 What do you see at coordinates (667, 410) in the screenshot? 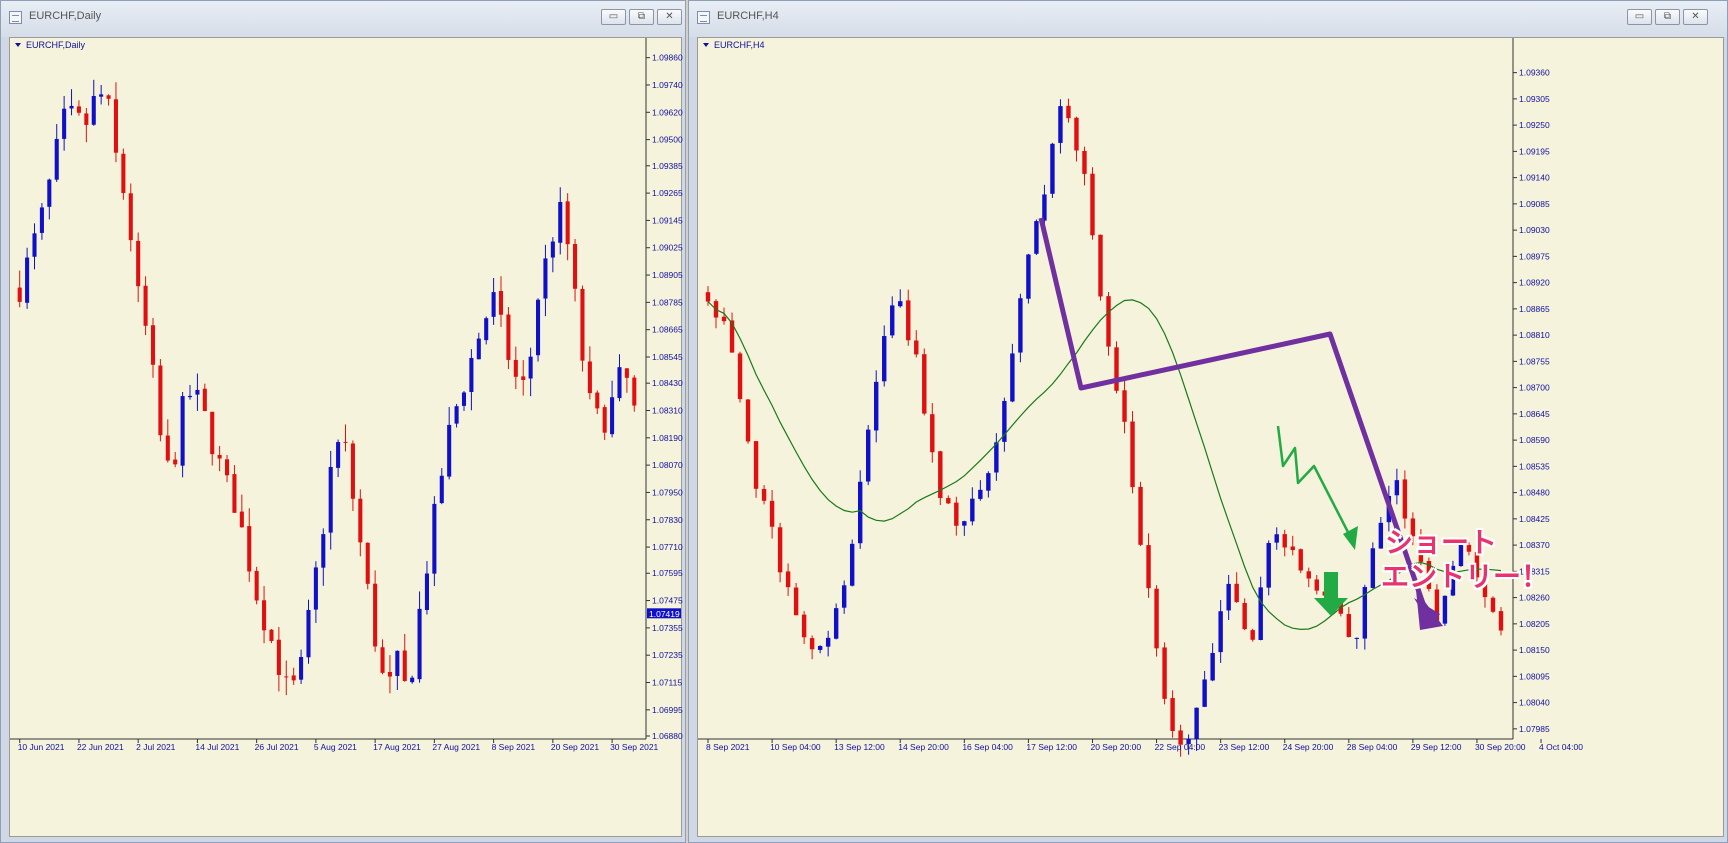
I see `price-tick-label: 1.08310` at bounding box center [667, 410].